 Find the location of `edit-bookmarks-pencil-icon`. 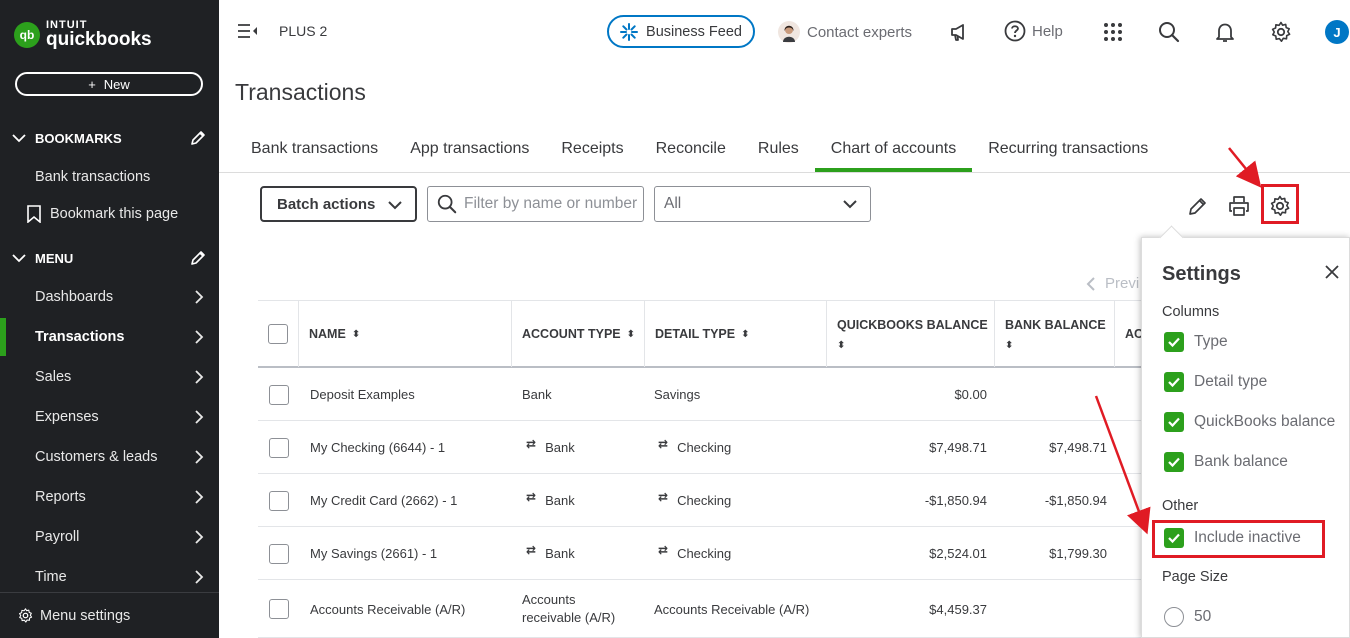

edit-bookmarks-pencil-icon is located at coordinates (198, 138).